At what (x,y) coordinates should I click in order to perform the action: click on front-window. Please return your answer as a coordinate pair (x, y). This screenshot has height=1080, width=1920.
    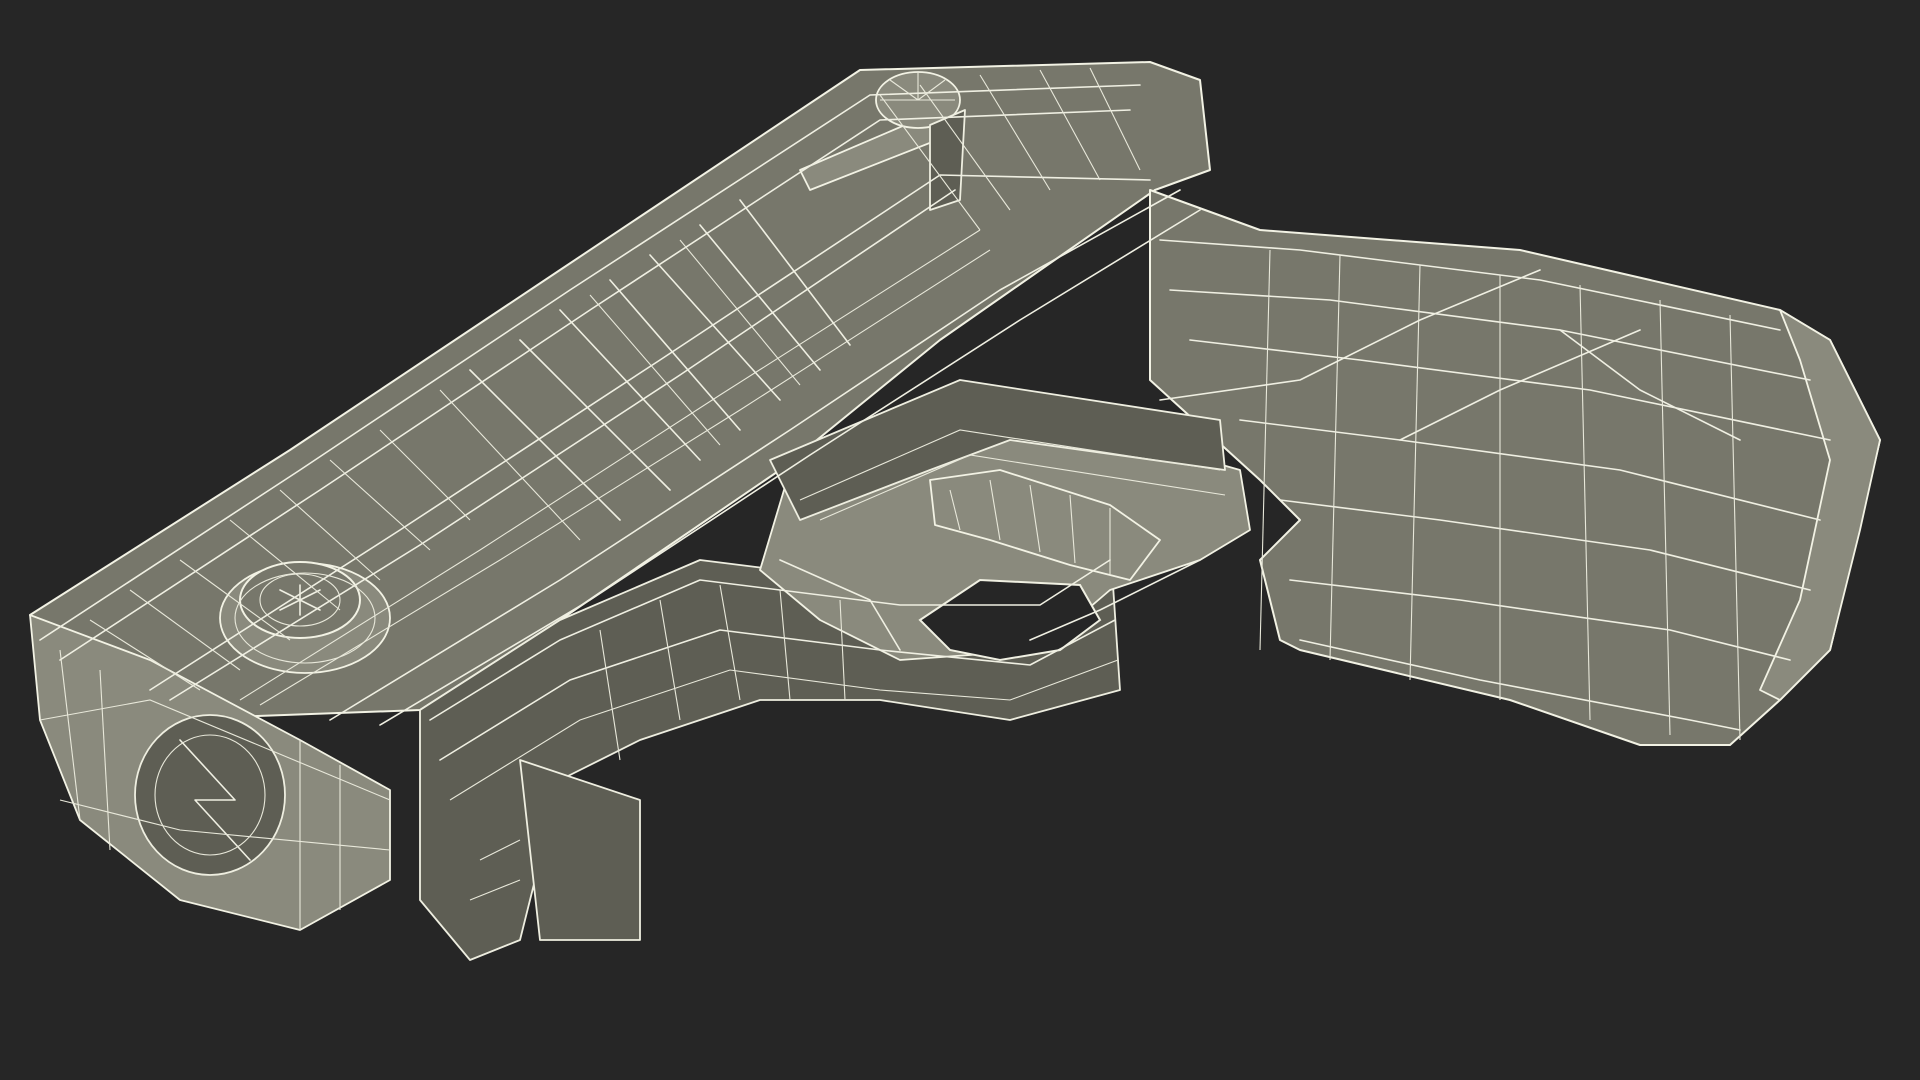
    Looking at the image, I should click on (580, 850).